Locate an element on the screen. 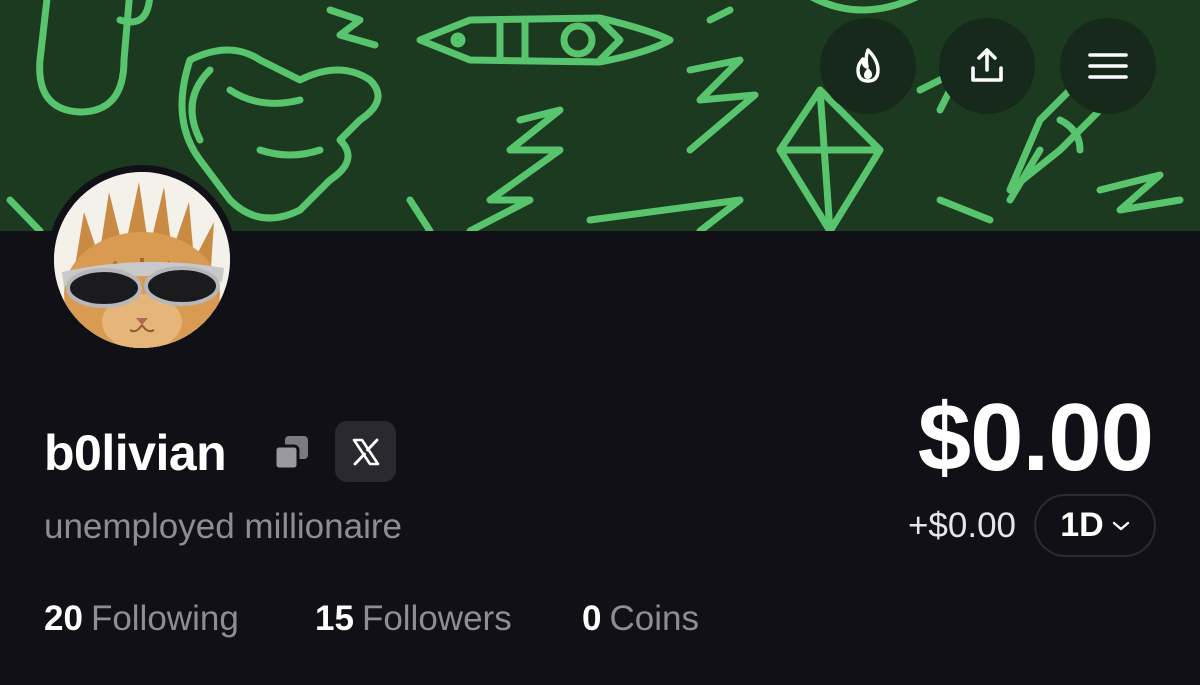 This screenshot has height=685, width=1200. following-count: 20 is located at coordinates (63, 618).